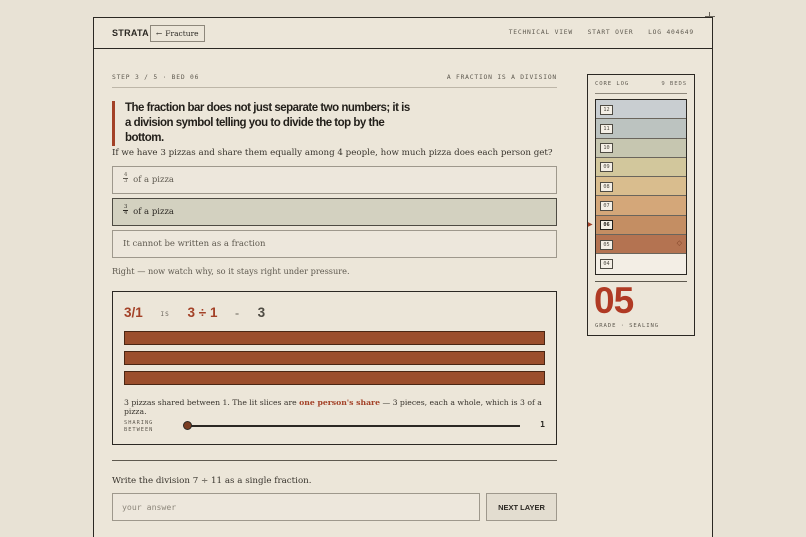 This screenshot has width=806, height=537. What do you see at coordinates (606, 244) in the screenshot?
I see `layer-number-tag: 05` at bounding box center [606, 244].